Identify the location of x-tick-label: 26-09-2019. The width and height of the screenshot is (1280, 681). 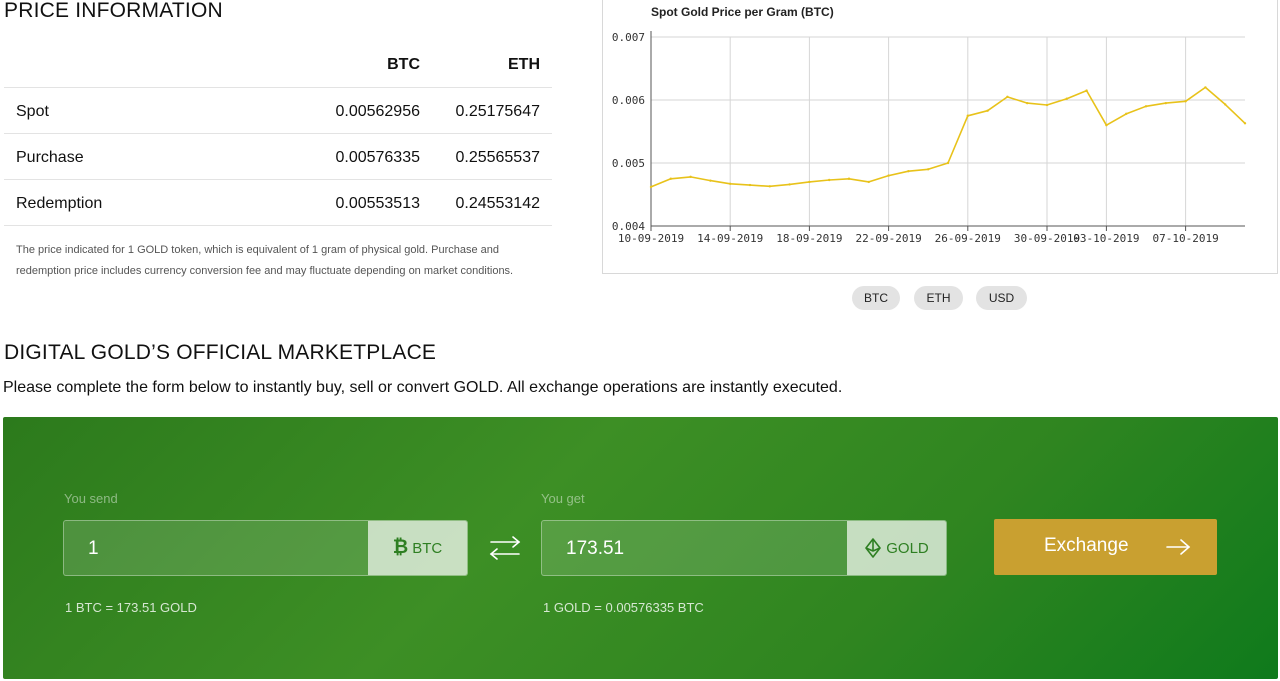
(968, 238).